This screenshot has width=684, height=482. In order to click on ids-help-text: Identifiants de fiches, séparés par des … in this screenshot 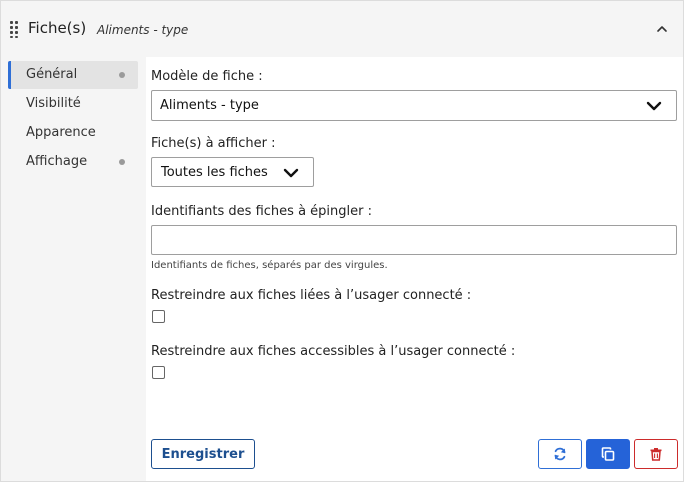, I will do `click(269, 265)`.